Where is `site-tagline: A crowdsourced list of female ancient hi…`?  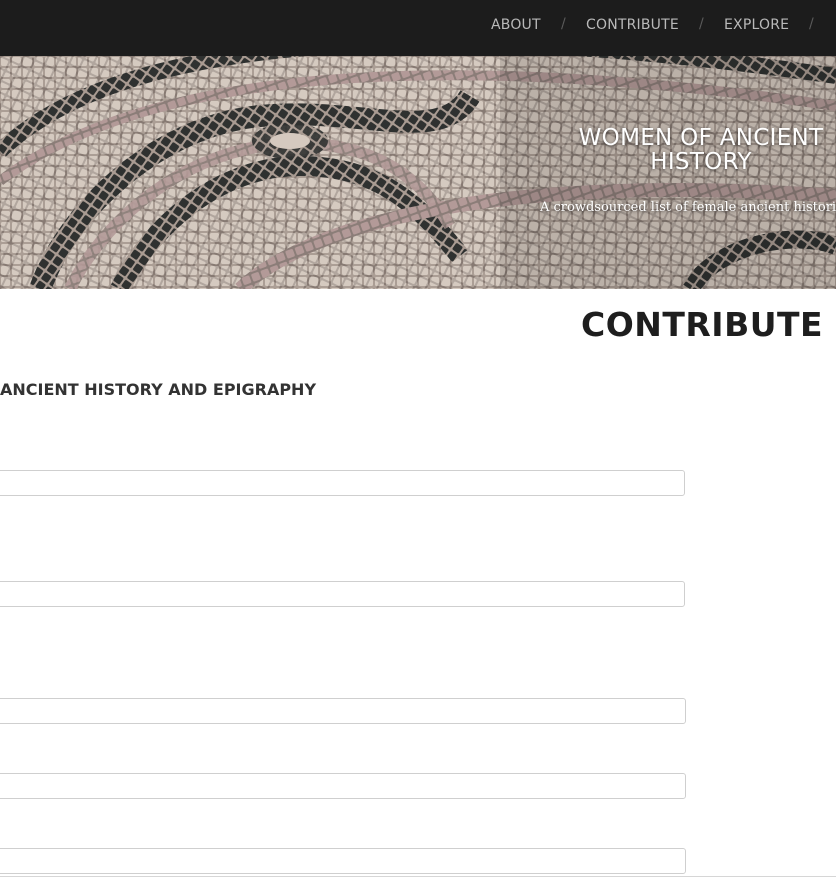
site-tagline: A crowdsourced list of female ancient hi… is located at coordinates (688, 207).